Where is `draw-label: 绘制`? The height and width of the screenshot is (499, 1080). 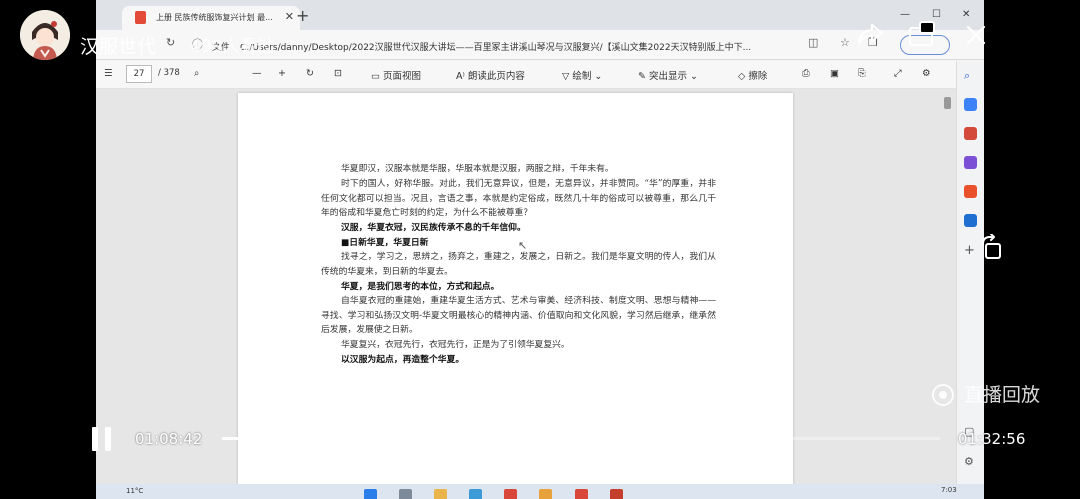 draw-label: 绘制 is located at coordinates (582, 76).